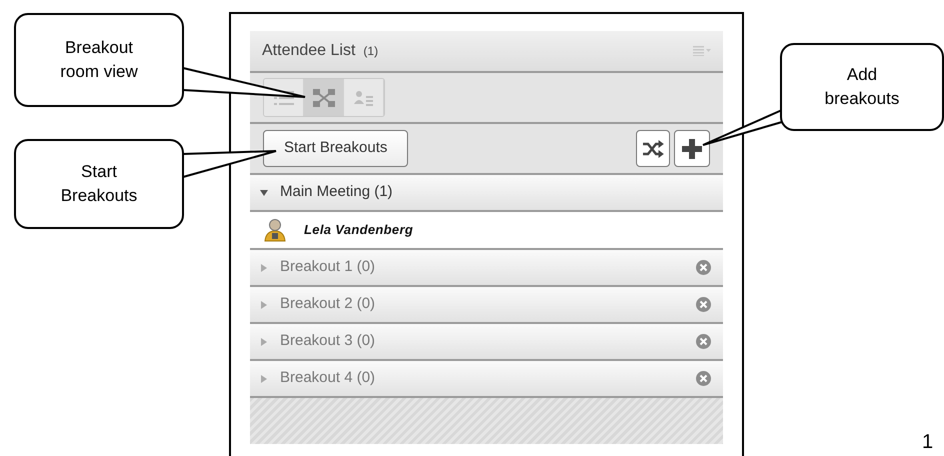 The width and height of the screenshot is (944, 456). I want to click on start-breakouts-button: Start Breakouts, so click(335, 148).